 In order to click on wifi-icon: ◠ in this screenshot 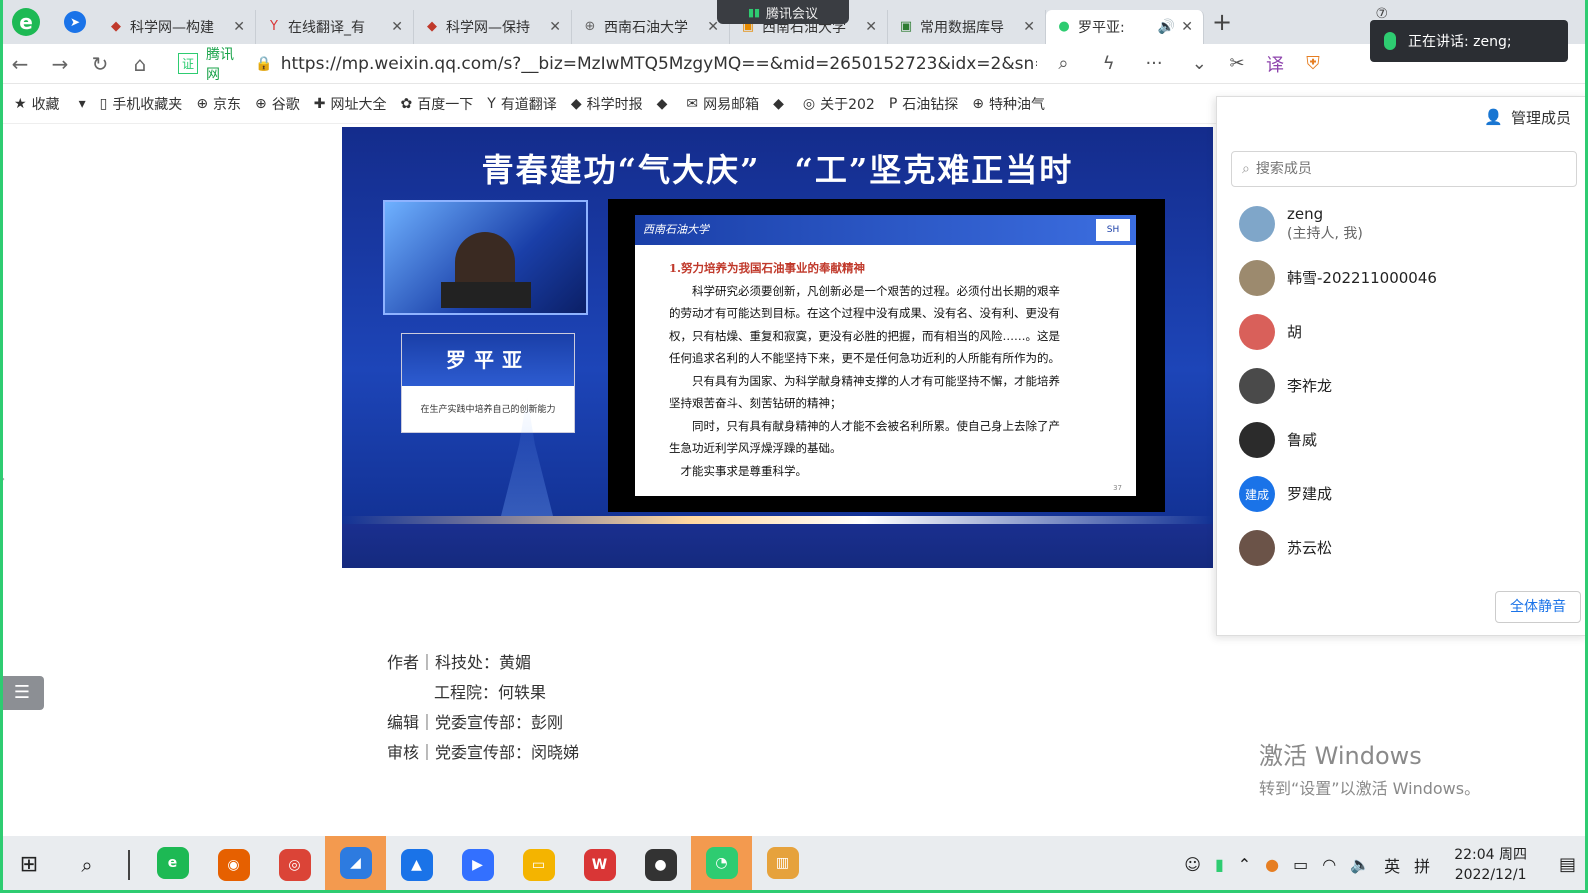, I will do `click(1329, 864)`.